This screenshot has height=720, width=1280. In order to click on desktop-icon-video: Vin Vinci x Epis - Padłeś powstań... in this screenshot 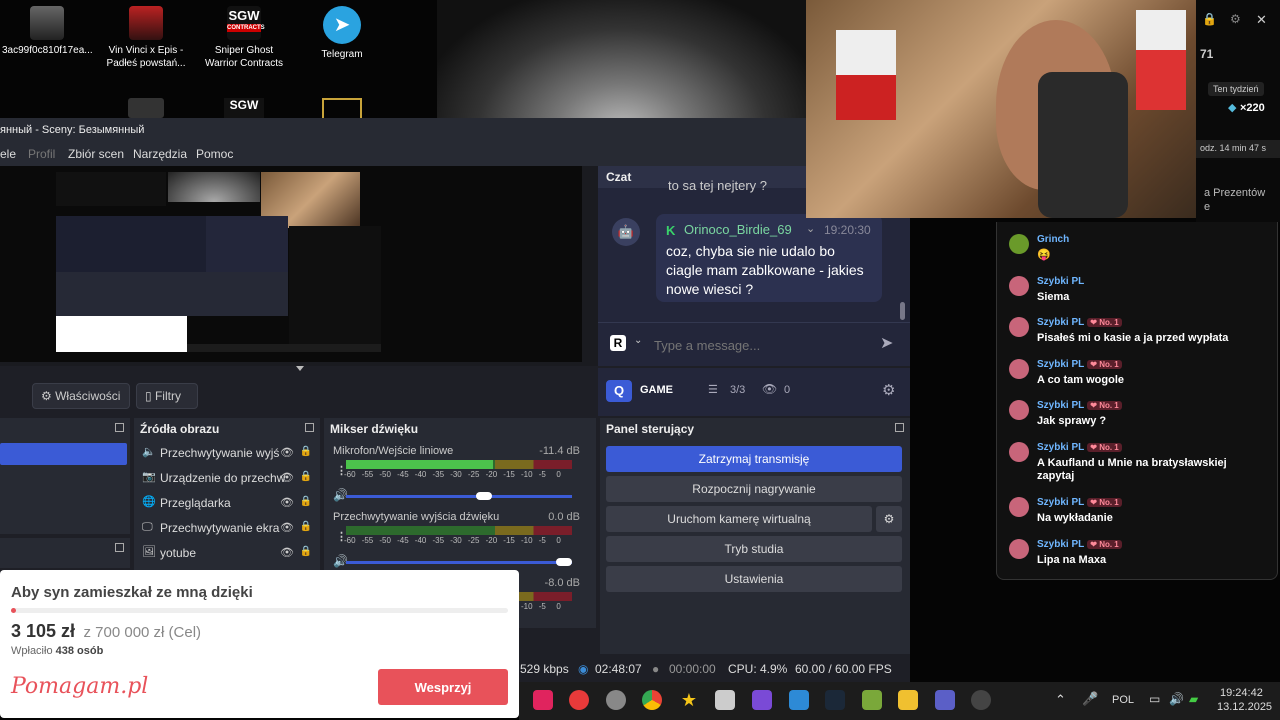, I will do `click(146, 35)`.